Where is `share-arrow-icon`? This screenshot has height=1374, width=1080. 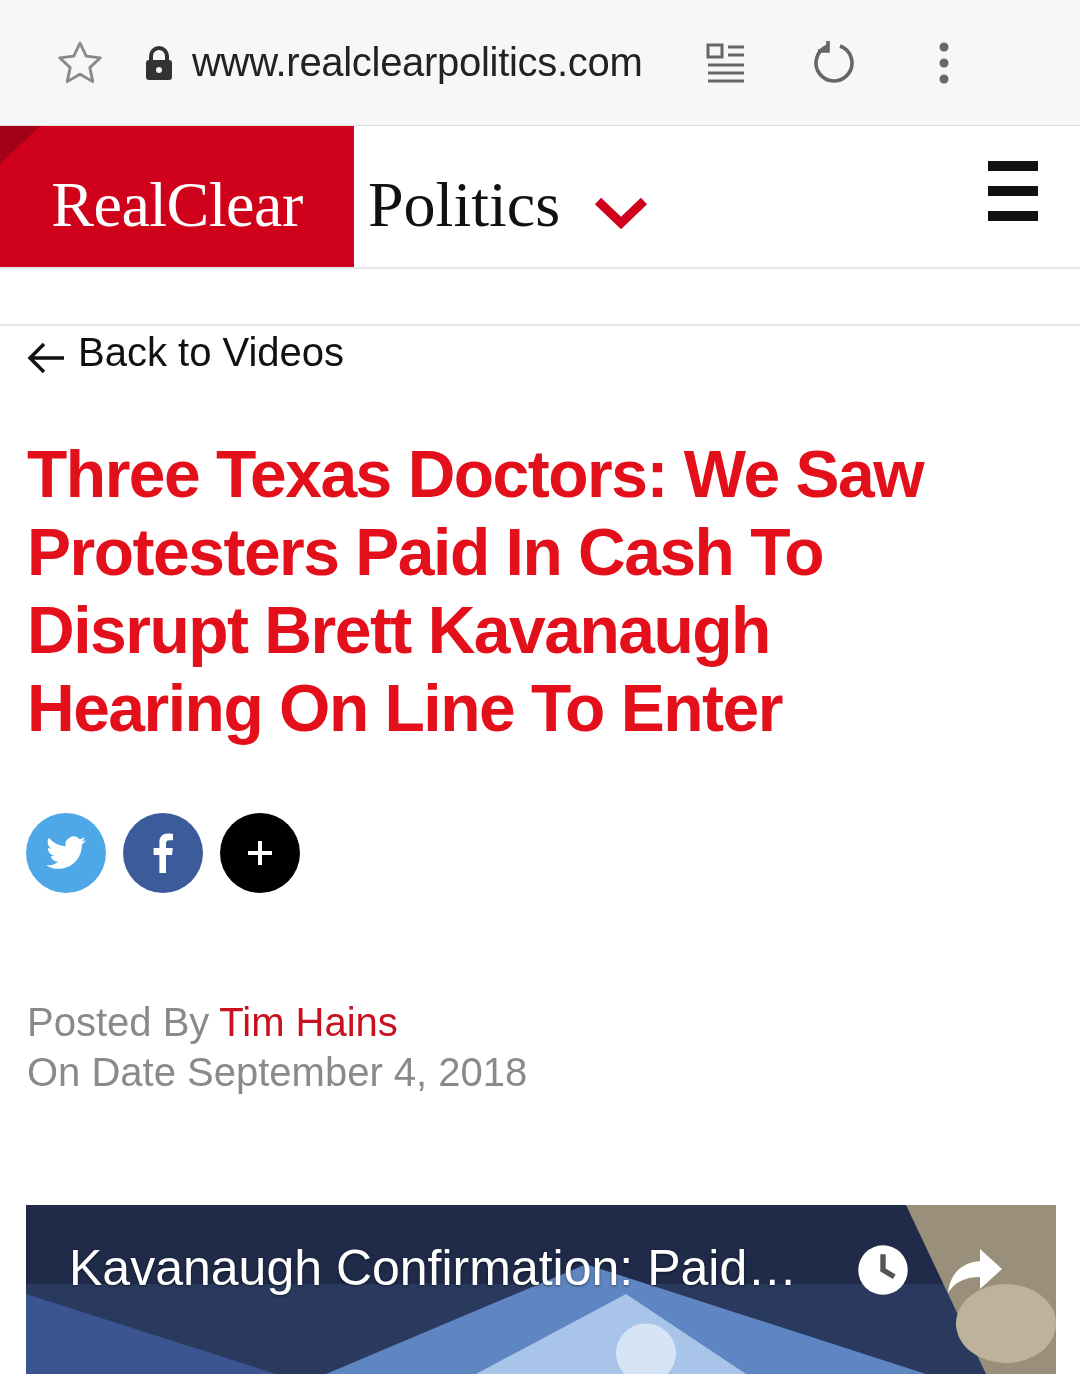
share-arrow-icon is located at coordinates (975, 1271).